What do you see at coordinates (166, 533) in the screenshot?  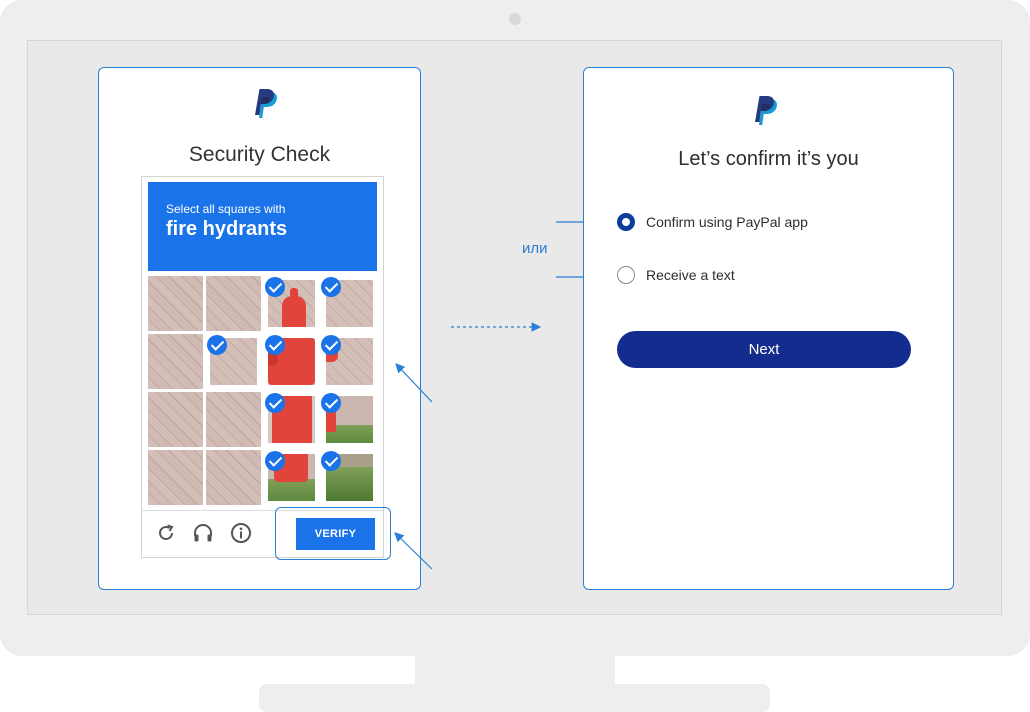 I see `reload-icon` at bounding box center [166, 533].